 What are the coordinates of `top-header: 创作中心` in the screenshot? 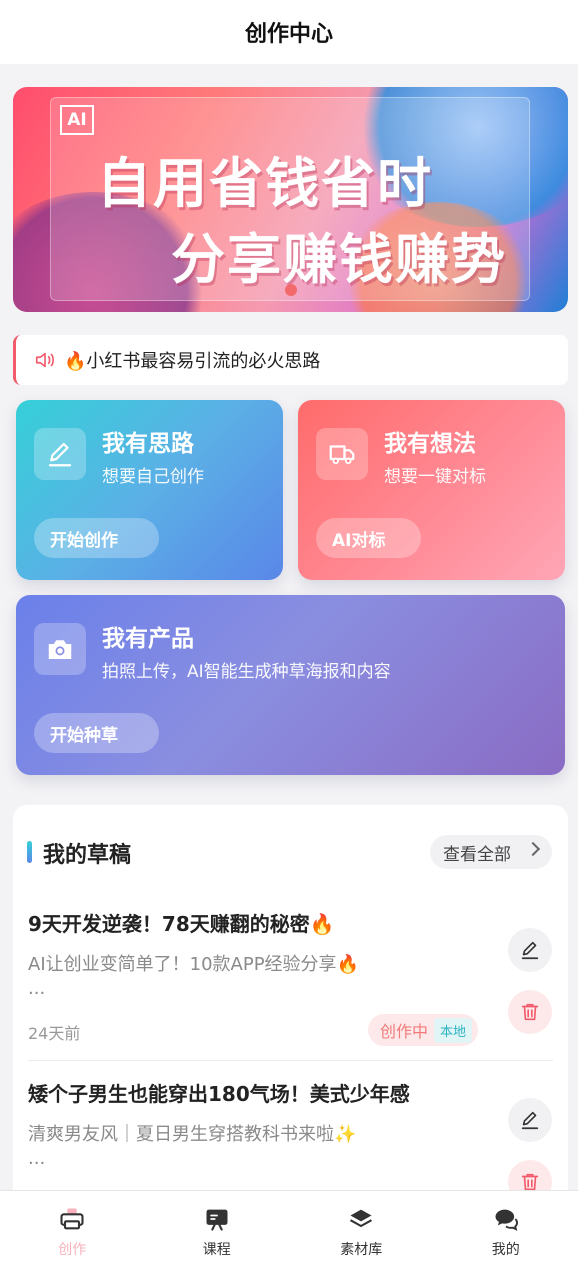 It's located at (289, 32).